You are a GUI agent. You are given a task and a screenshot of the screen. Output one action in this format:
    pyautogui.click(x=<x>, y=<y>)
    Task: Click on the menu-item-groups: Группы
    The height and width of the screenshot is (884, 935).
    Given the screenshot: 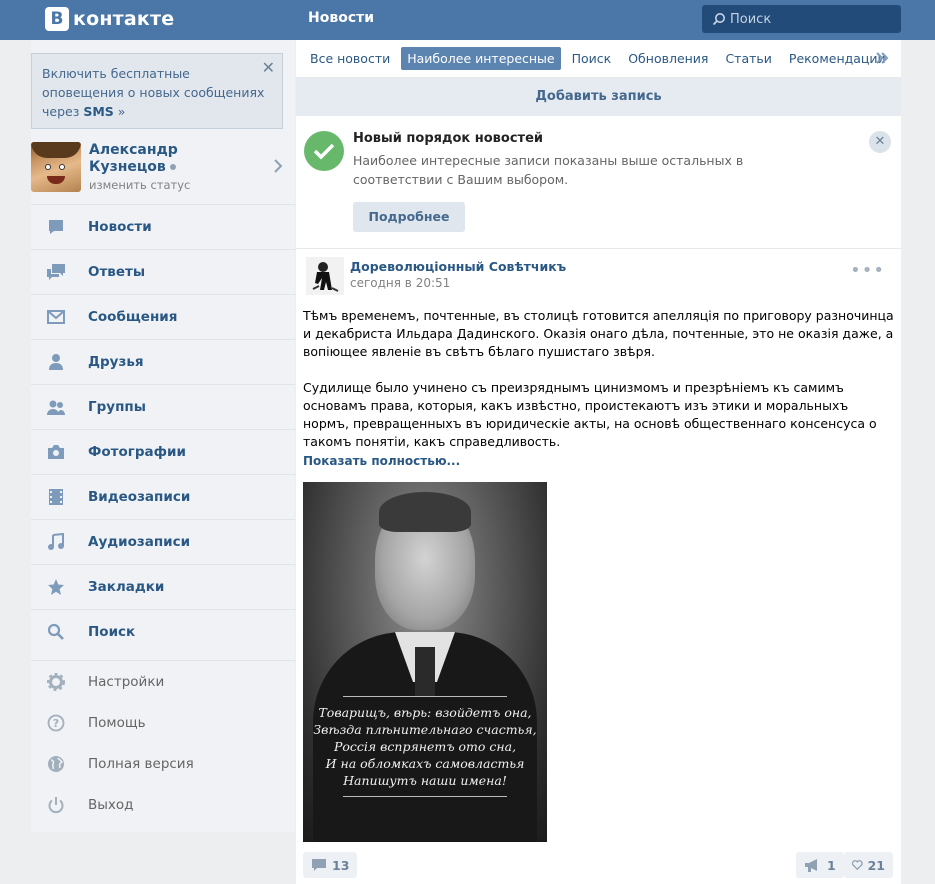 What is the action you would take?
    pyautogui.click(x=163, y=406)
    